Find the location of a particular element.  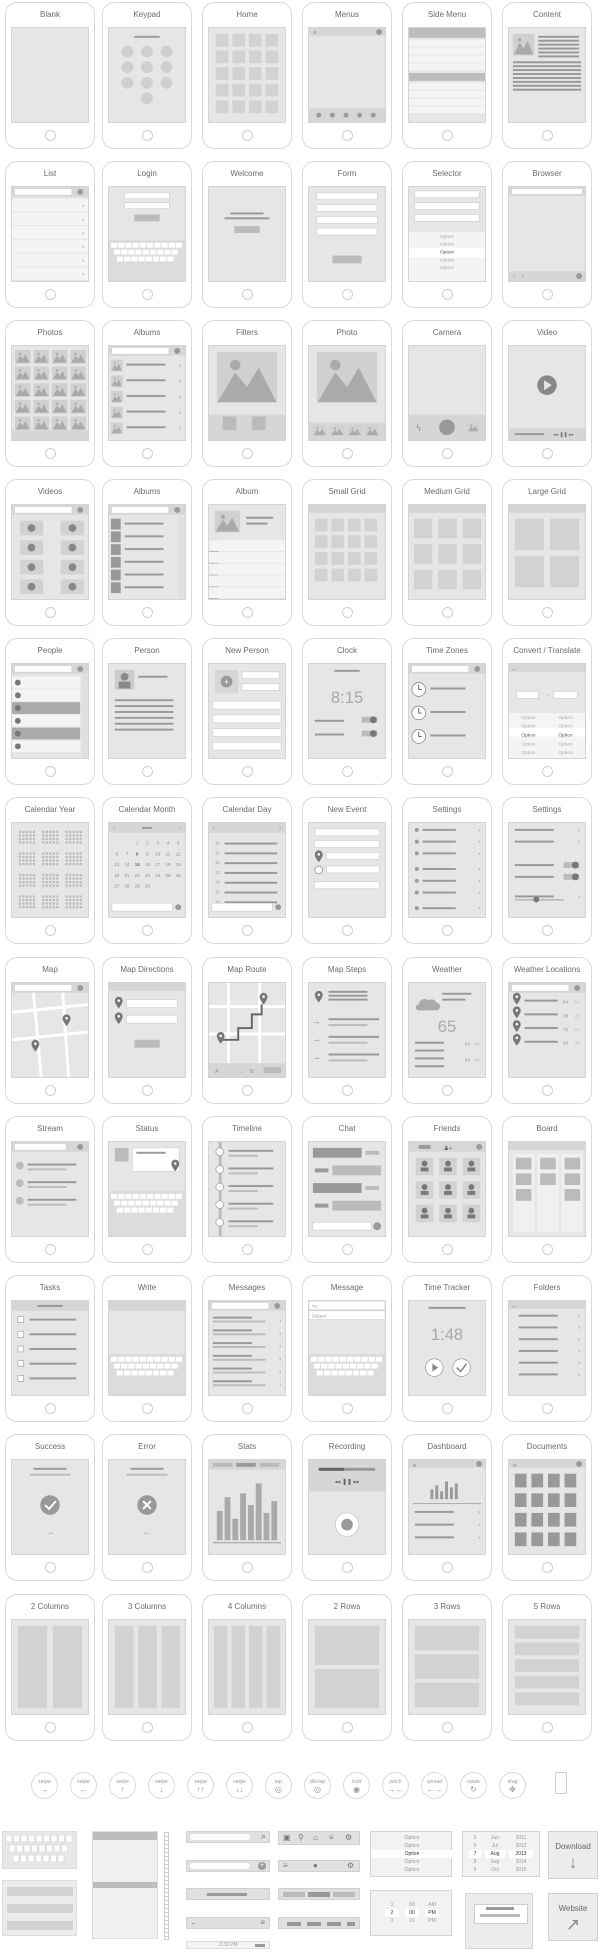

screen-5-rows is located at coordinates (547, 1667).